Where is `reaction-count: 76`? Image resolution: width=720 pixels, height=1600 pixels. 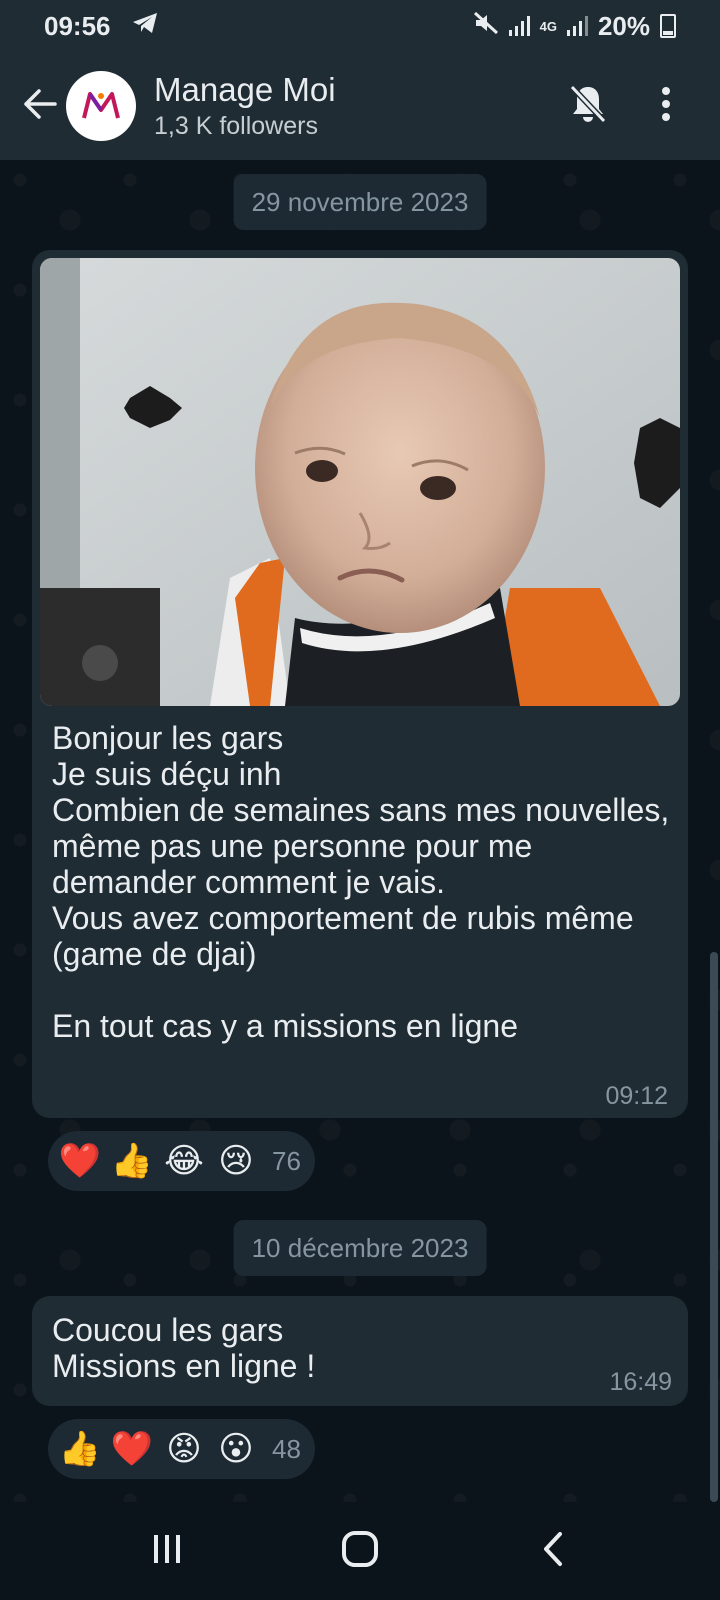
reaction-count: 76 is located at coordinates (286, 1160).